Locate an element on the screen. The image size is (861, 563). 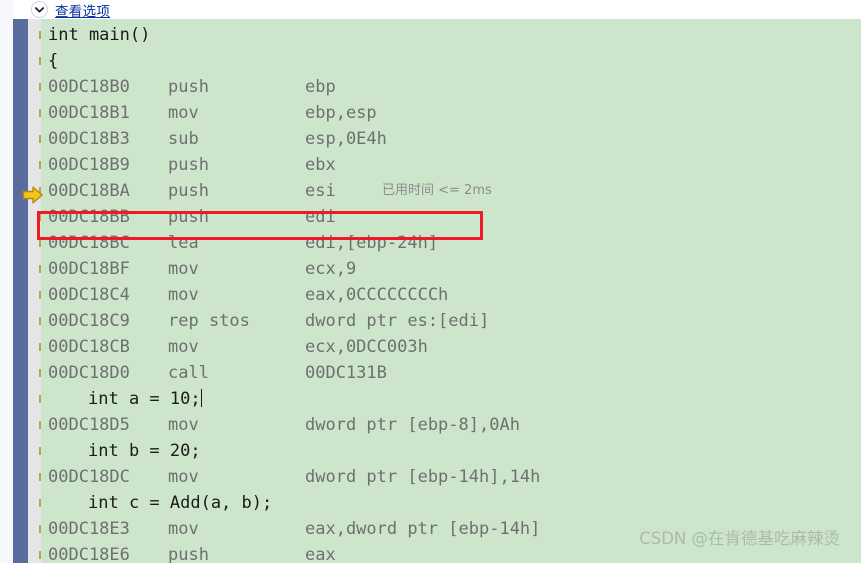
instruction-mnemonic: call is located at coordinates (188, 373).